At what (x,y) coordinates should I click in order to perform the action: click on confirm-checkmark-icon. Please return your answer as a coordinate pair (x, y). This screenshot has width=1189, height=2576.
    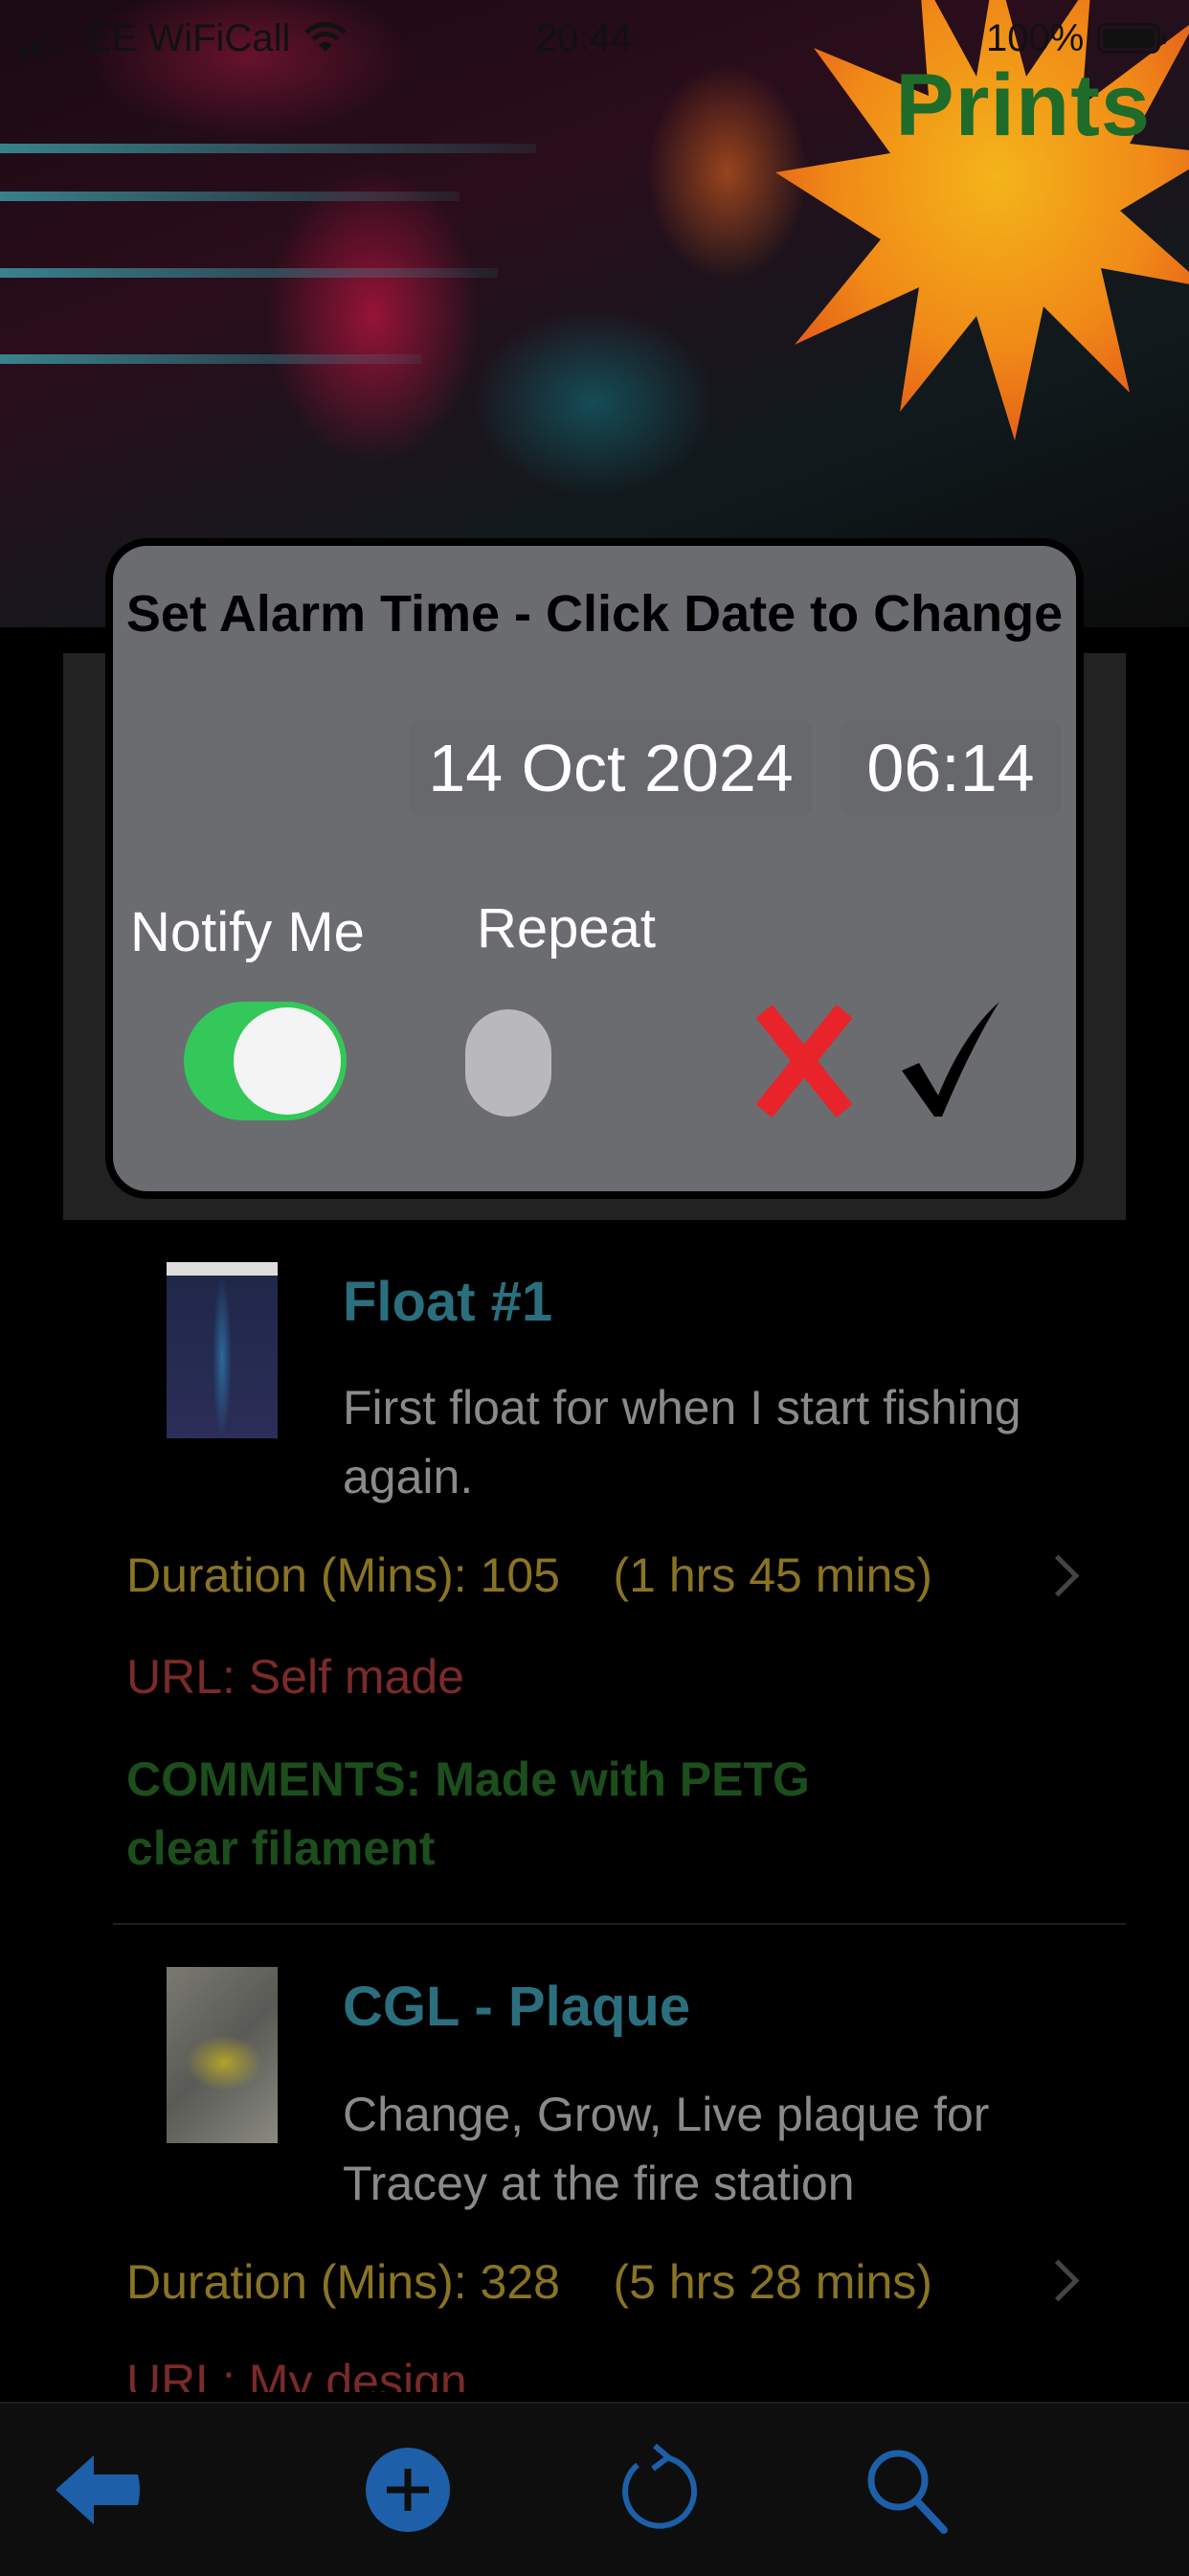
    Looking at the image, I should click on (948, 1058).